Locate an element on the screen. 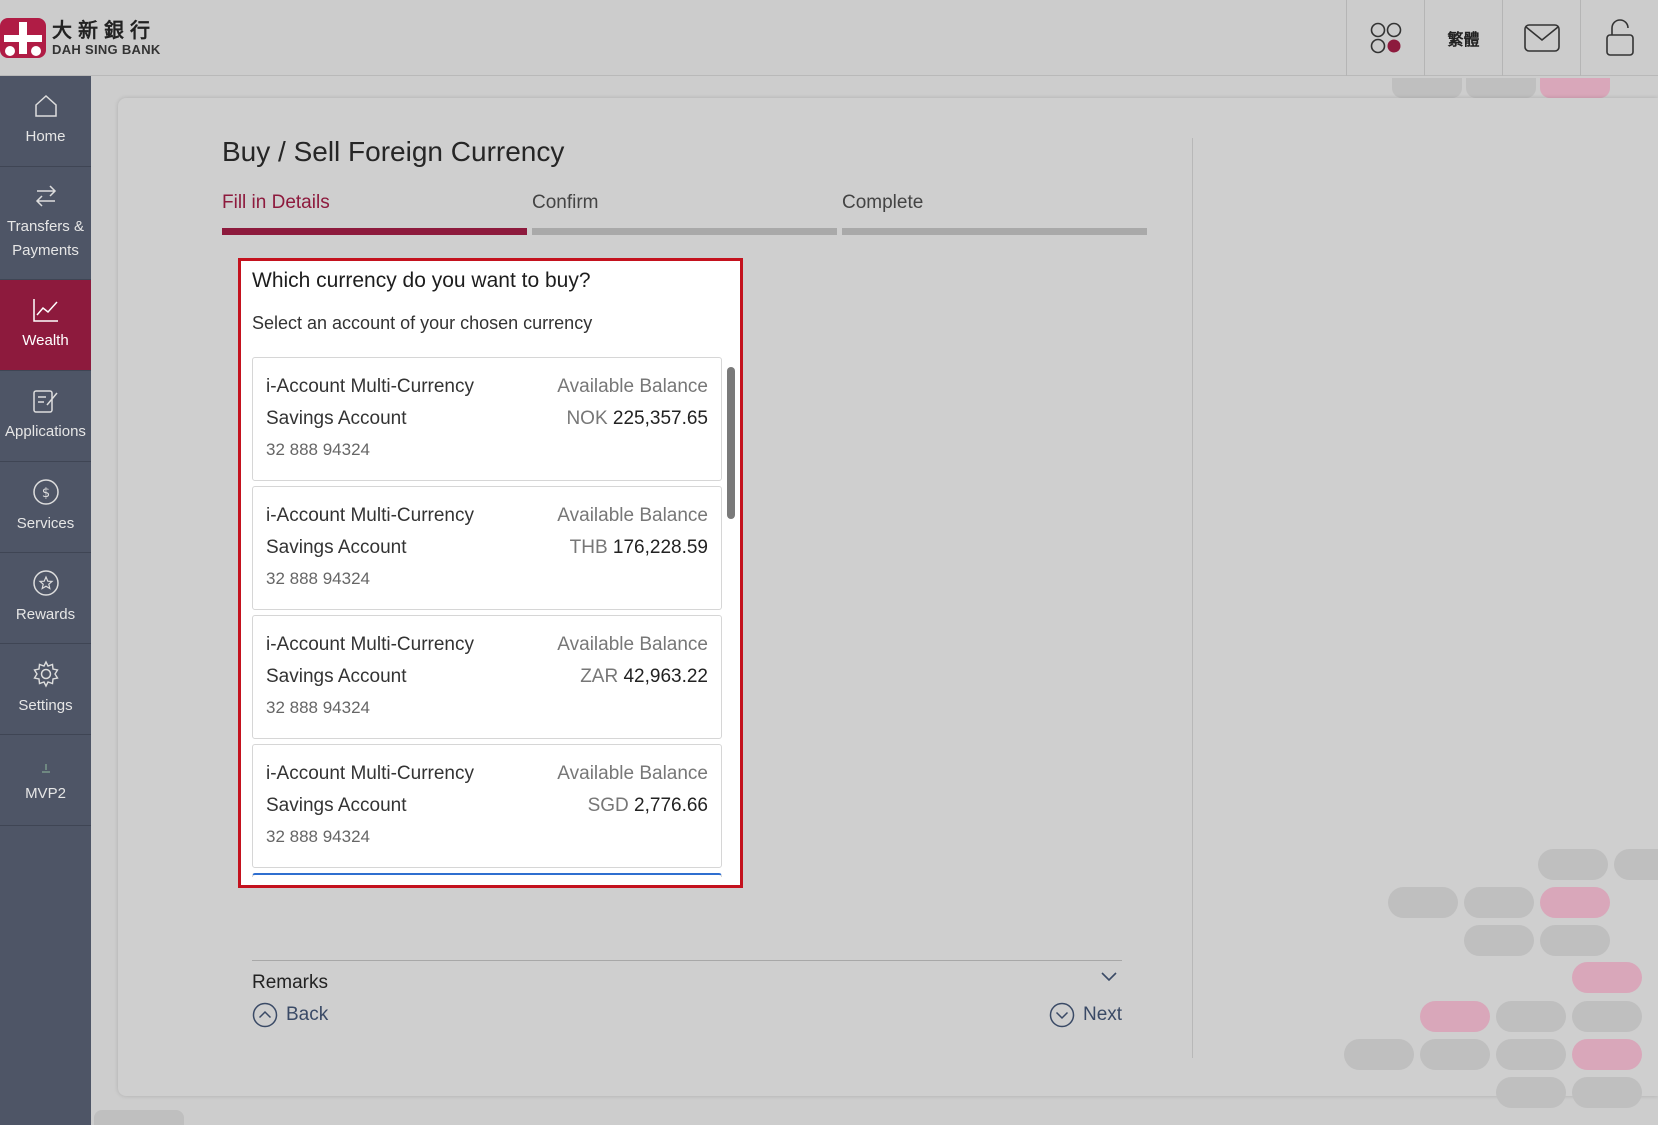  chevron-up-circle-icon is located at coordinates (265, 1015).